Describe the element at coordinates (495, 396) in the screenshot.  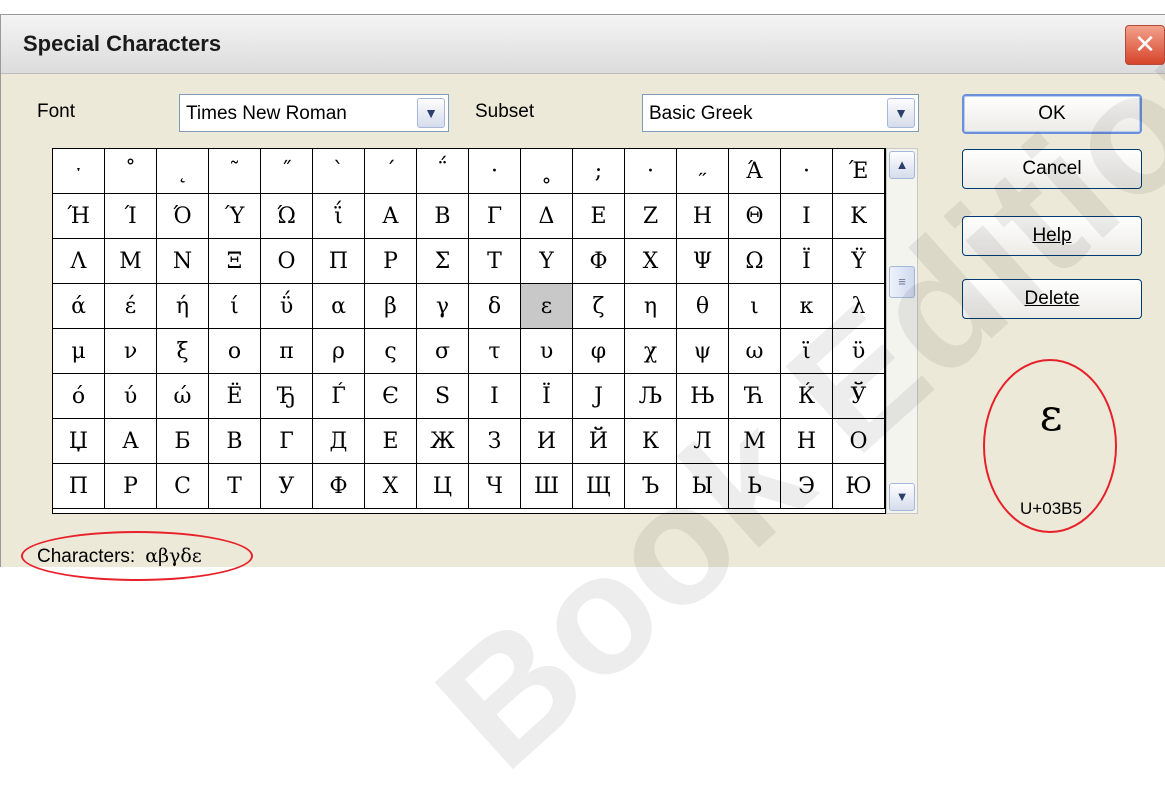
I see `char-cell: І` at that location.